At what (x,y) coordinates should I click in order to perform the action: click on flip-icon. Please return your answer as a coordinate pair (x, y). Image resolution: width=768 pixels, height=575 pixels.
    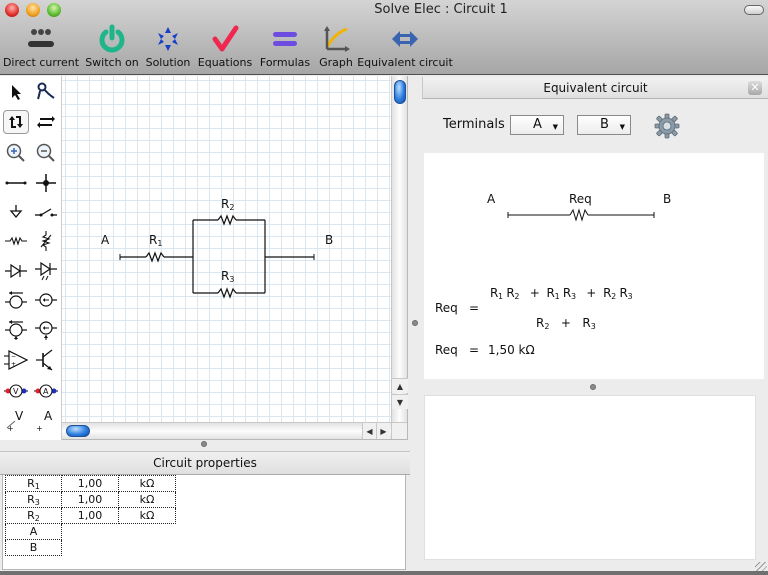
    Looking at the image, I should click on (46, 122).